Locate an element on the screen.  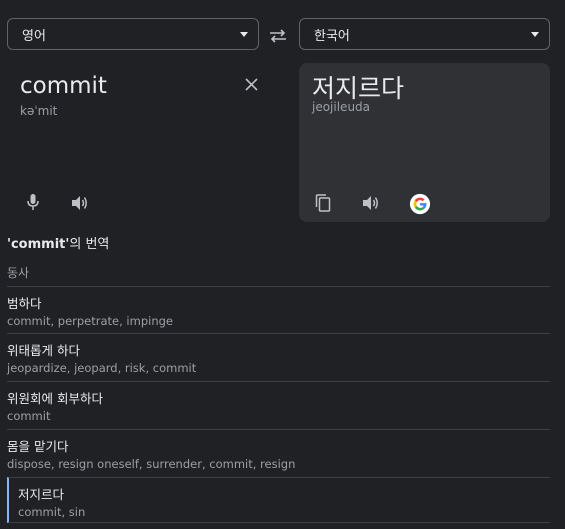
swap-arrows-icon is located at coordinates (278, 36).